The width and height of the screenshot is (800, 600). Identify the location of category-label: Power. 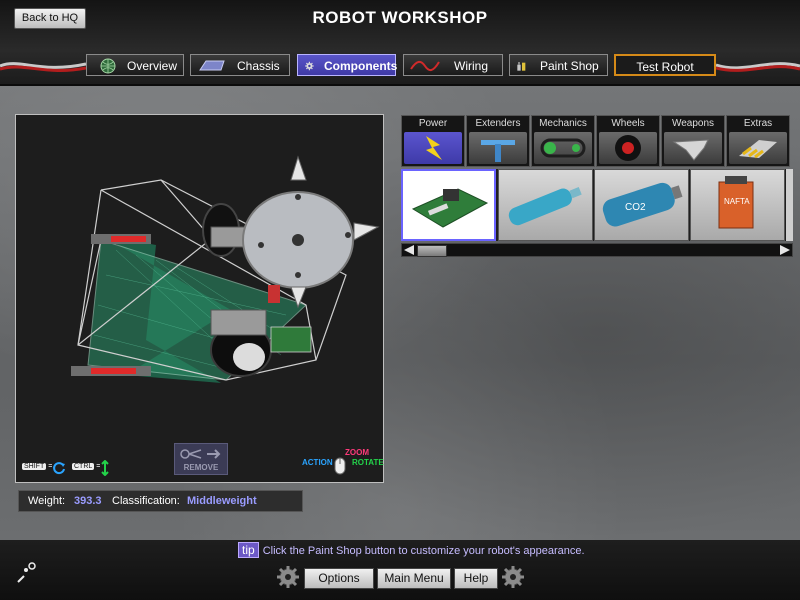
(433, 123).